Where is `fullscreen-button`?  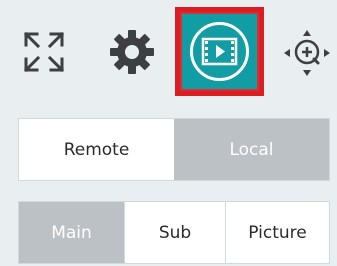
fullscreen-button is located at coordinates (44, 52).